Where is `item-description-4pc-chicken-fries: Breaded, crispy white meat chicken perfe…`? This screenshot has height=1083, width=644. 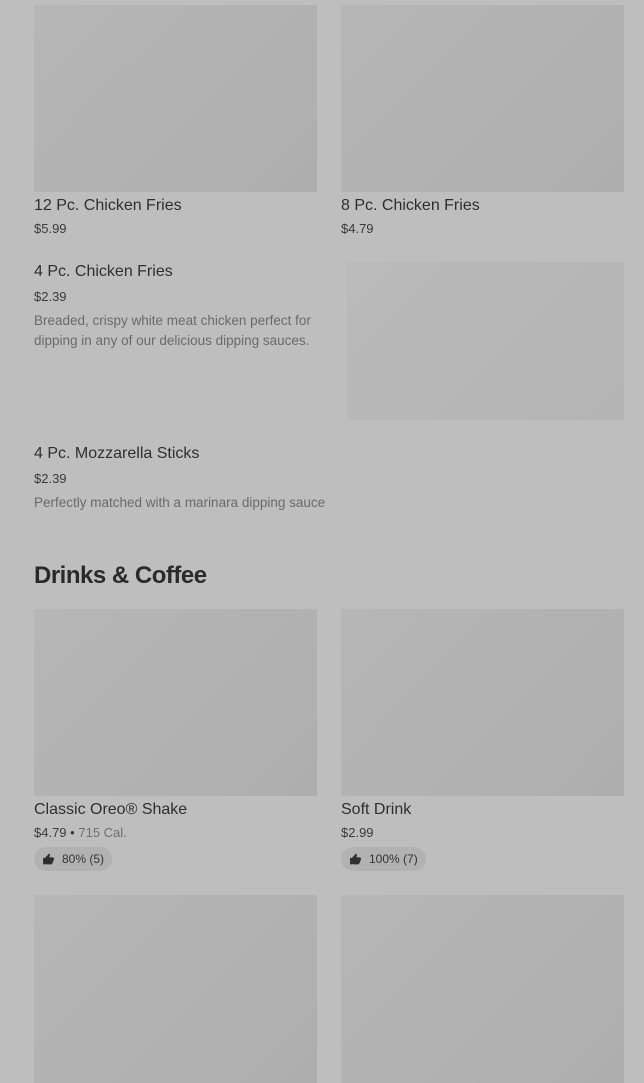 item-description-4pc-chicken-fries: Breaded, crispy white meat chicken perfe… is located at coordinates (172, 330).